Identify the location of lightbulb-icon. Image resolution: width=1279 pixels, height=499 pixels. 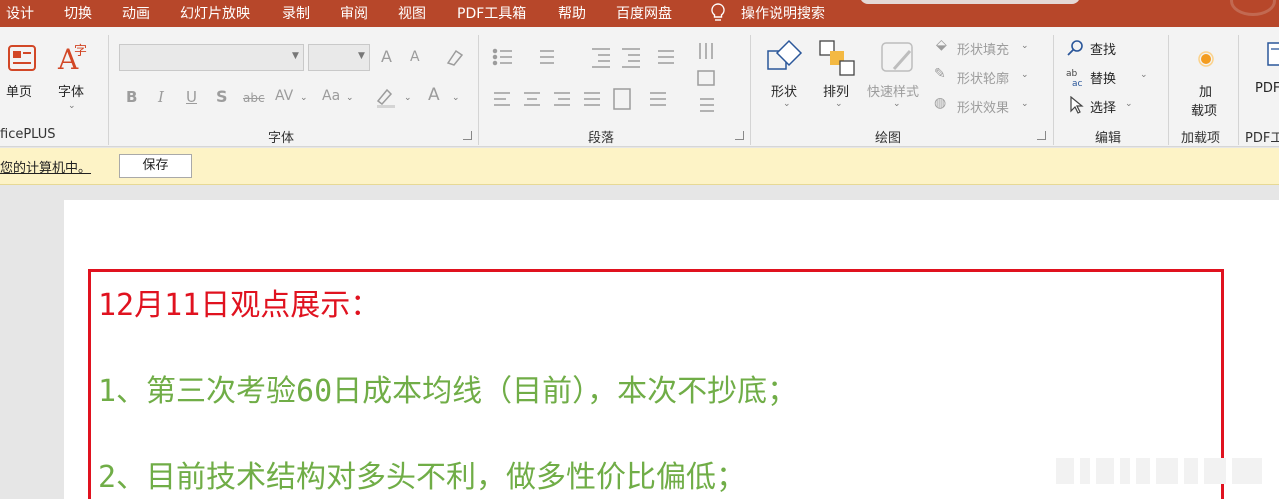
(718, 12).